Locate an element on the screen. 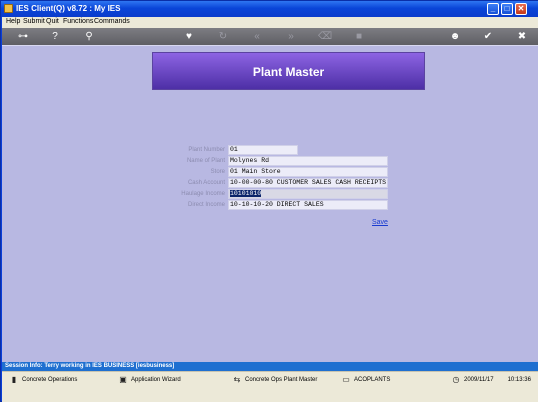 Image resolution: width=538 pixels, height=402 pixels. maximize-button: □ is located at coordinates (507, 9).